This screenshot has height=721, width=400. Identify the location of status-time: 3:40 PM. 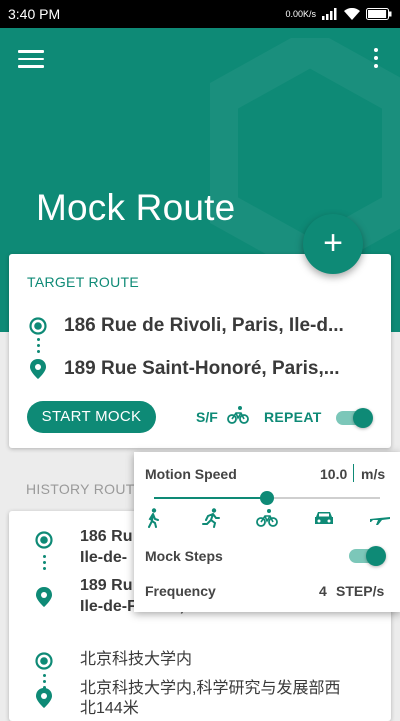
(34, 14).